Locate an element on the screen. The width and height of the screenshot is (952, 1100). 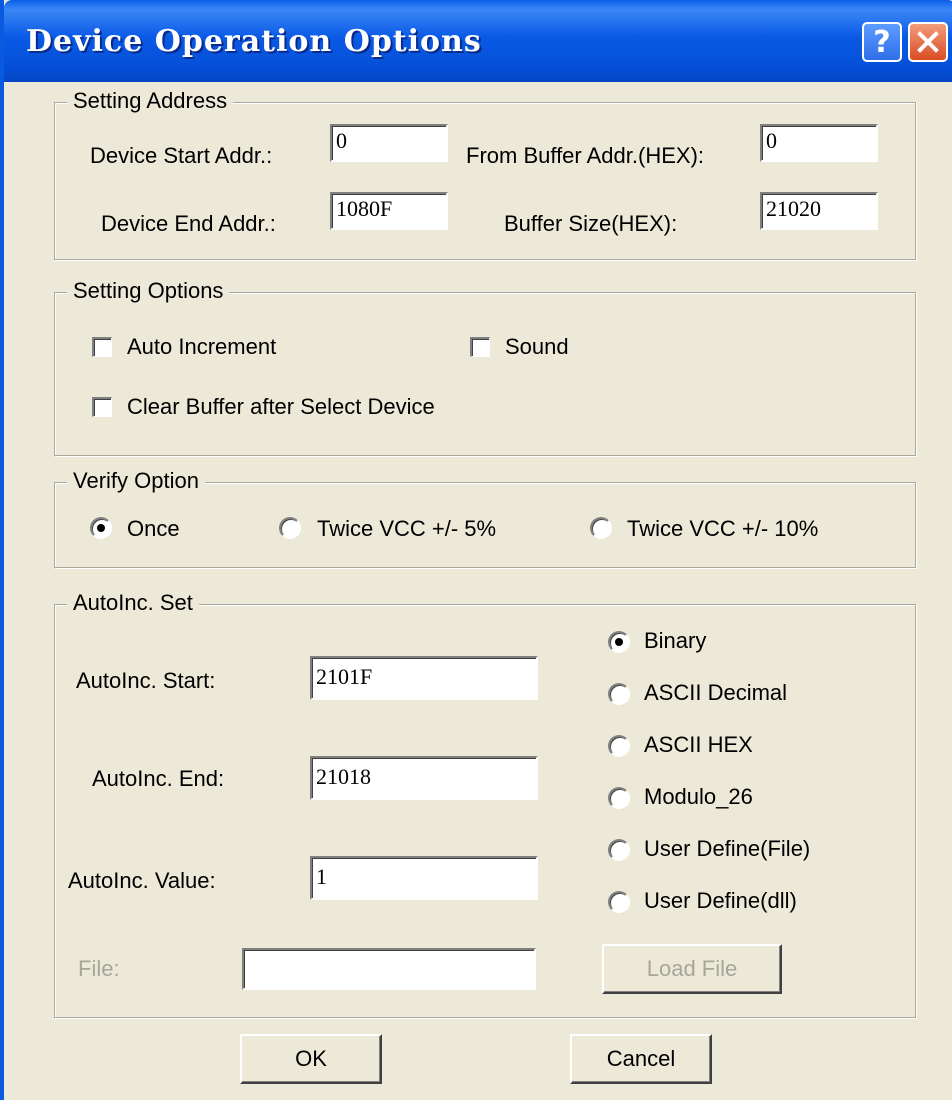
device-end-field: 1080F is located at coordinates (389, 211).